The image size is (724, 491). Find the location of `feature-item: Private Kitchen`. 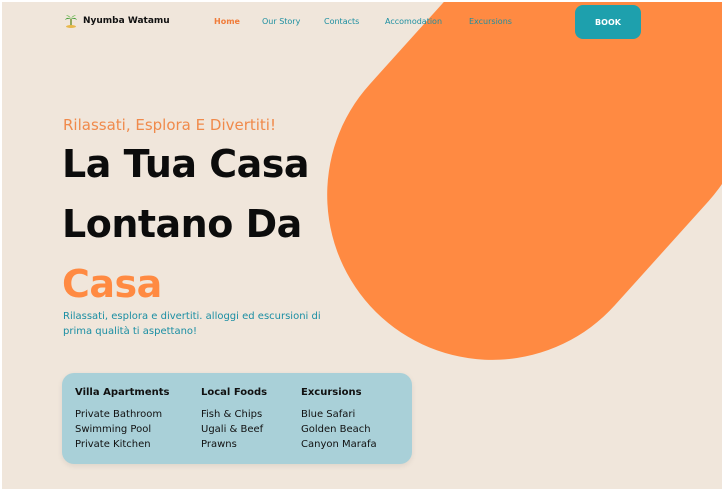

feature-item: Private Kitchen is located at coordinates (113, 444).